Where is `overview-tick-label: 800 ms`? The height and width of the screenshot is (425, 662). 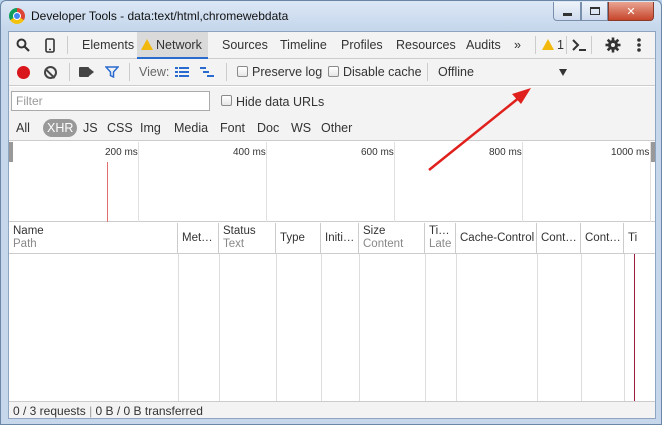
overview-tick-label: 800 ms is located at coordinates (505, 152).